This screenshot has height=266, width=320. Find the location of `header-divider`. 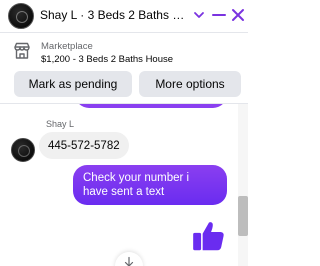

header-divider is located at coordinates (124, 32).